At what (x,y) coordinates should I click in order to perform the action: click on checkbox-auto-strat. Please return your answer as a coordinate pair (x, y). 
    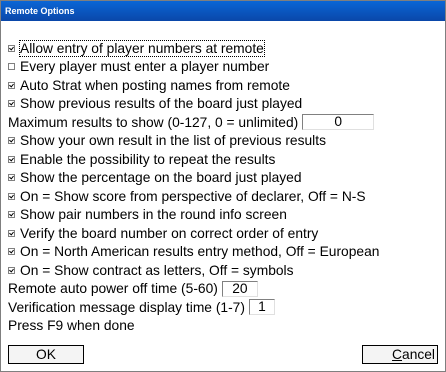
    Looking at the image, I should click on (11, 85).